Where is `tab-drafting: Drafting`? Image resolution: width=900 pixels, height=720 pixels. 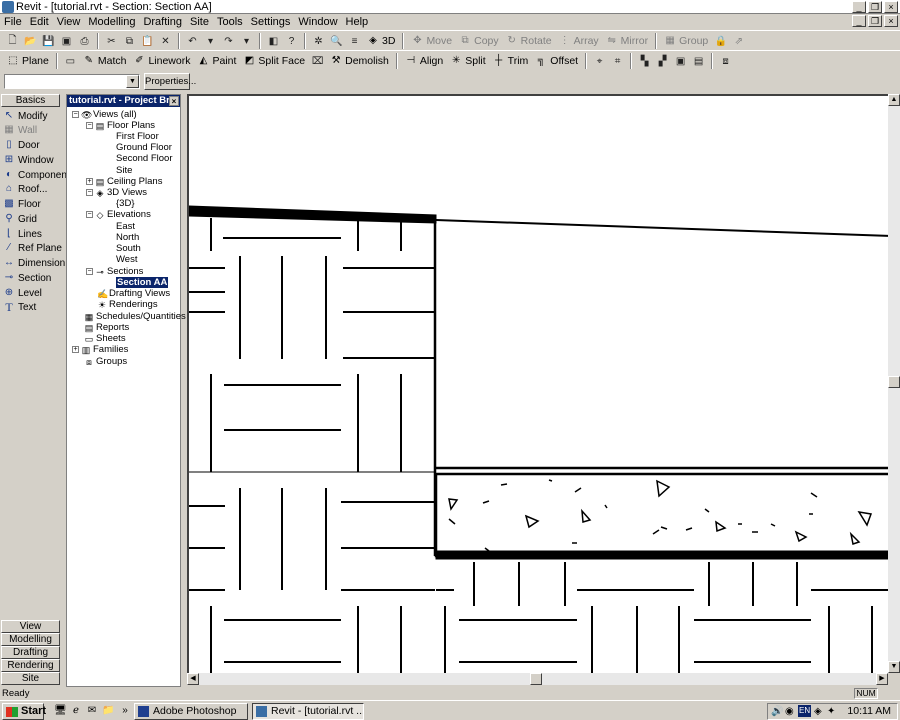 tab-drafting: Drafting is located at coordinates (30, 652).